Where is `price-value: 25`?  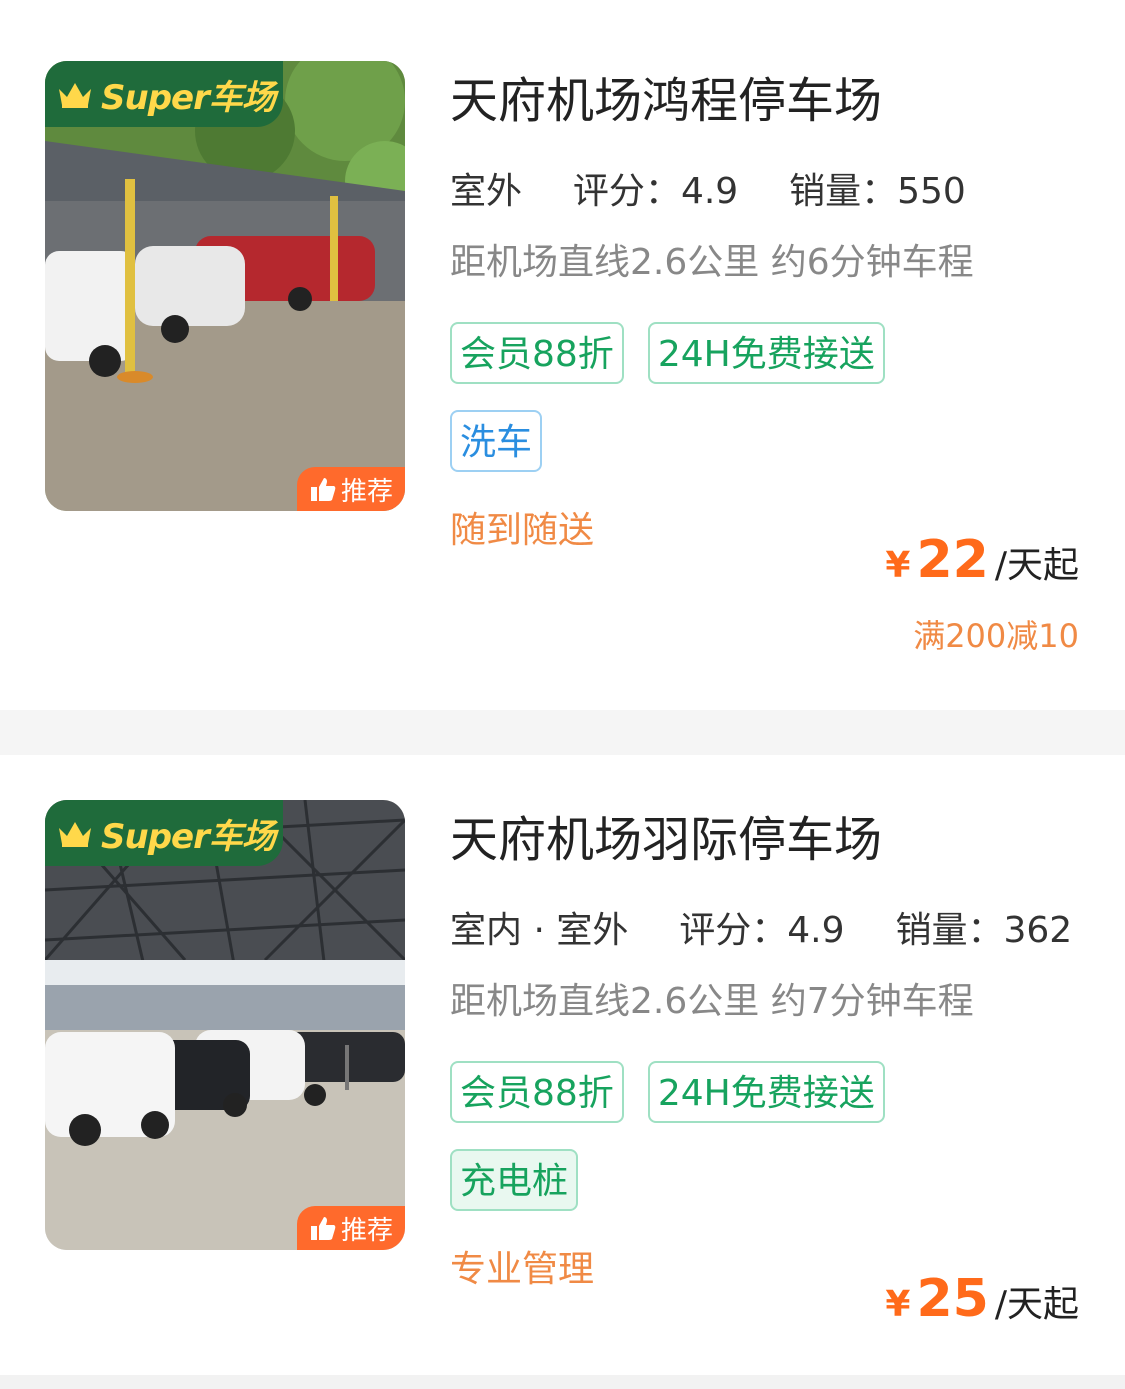 price-value: 25 is located at coordinates (952, 1299).